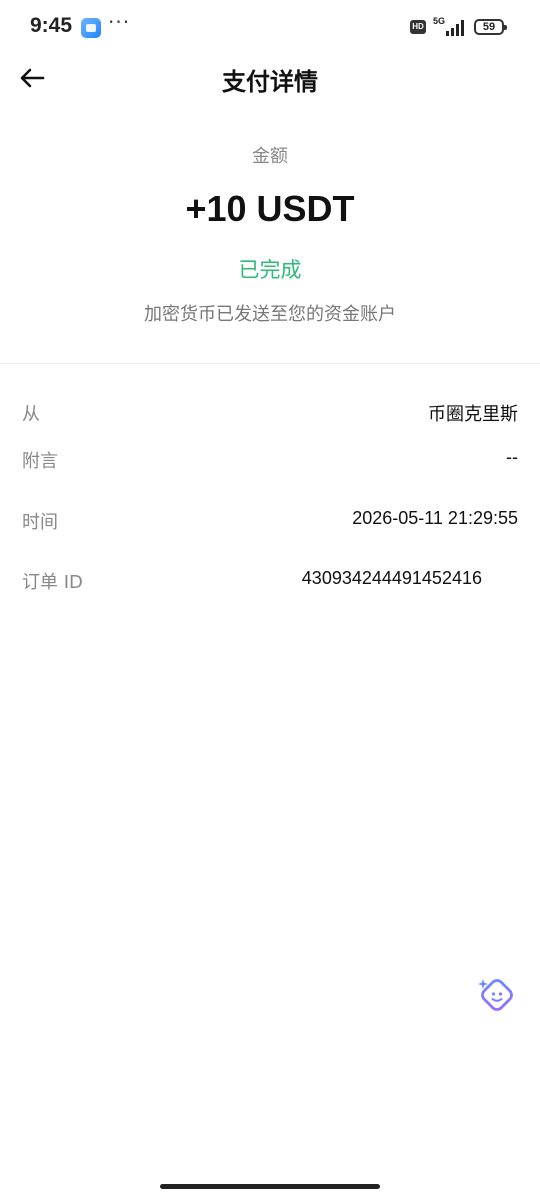 This screenshot has width=540, height=1200. Describe the element at coordinates (435, 518) in the screenshot. I see `time-value: 2026-05-11 21:29:55` at that location.